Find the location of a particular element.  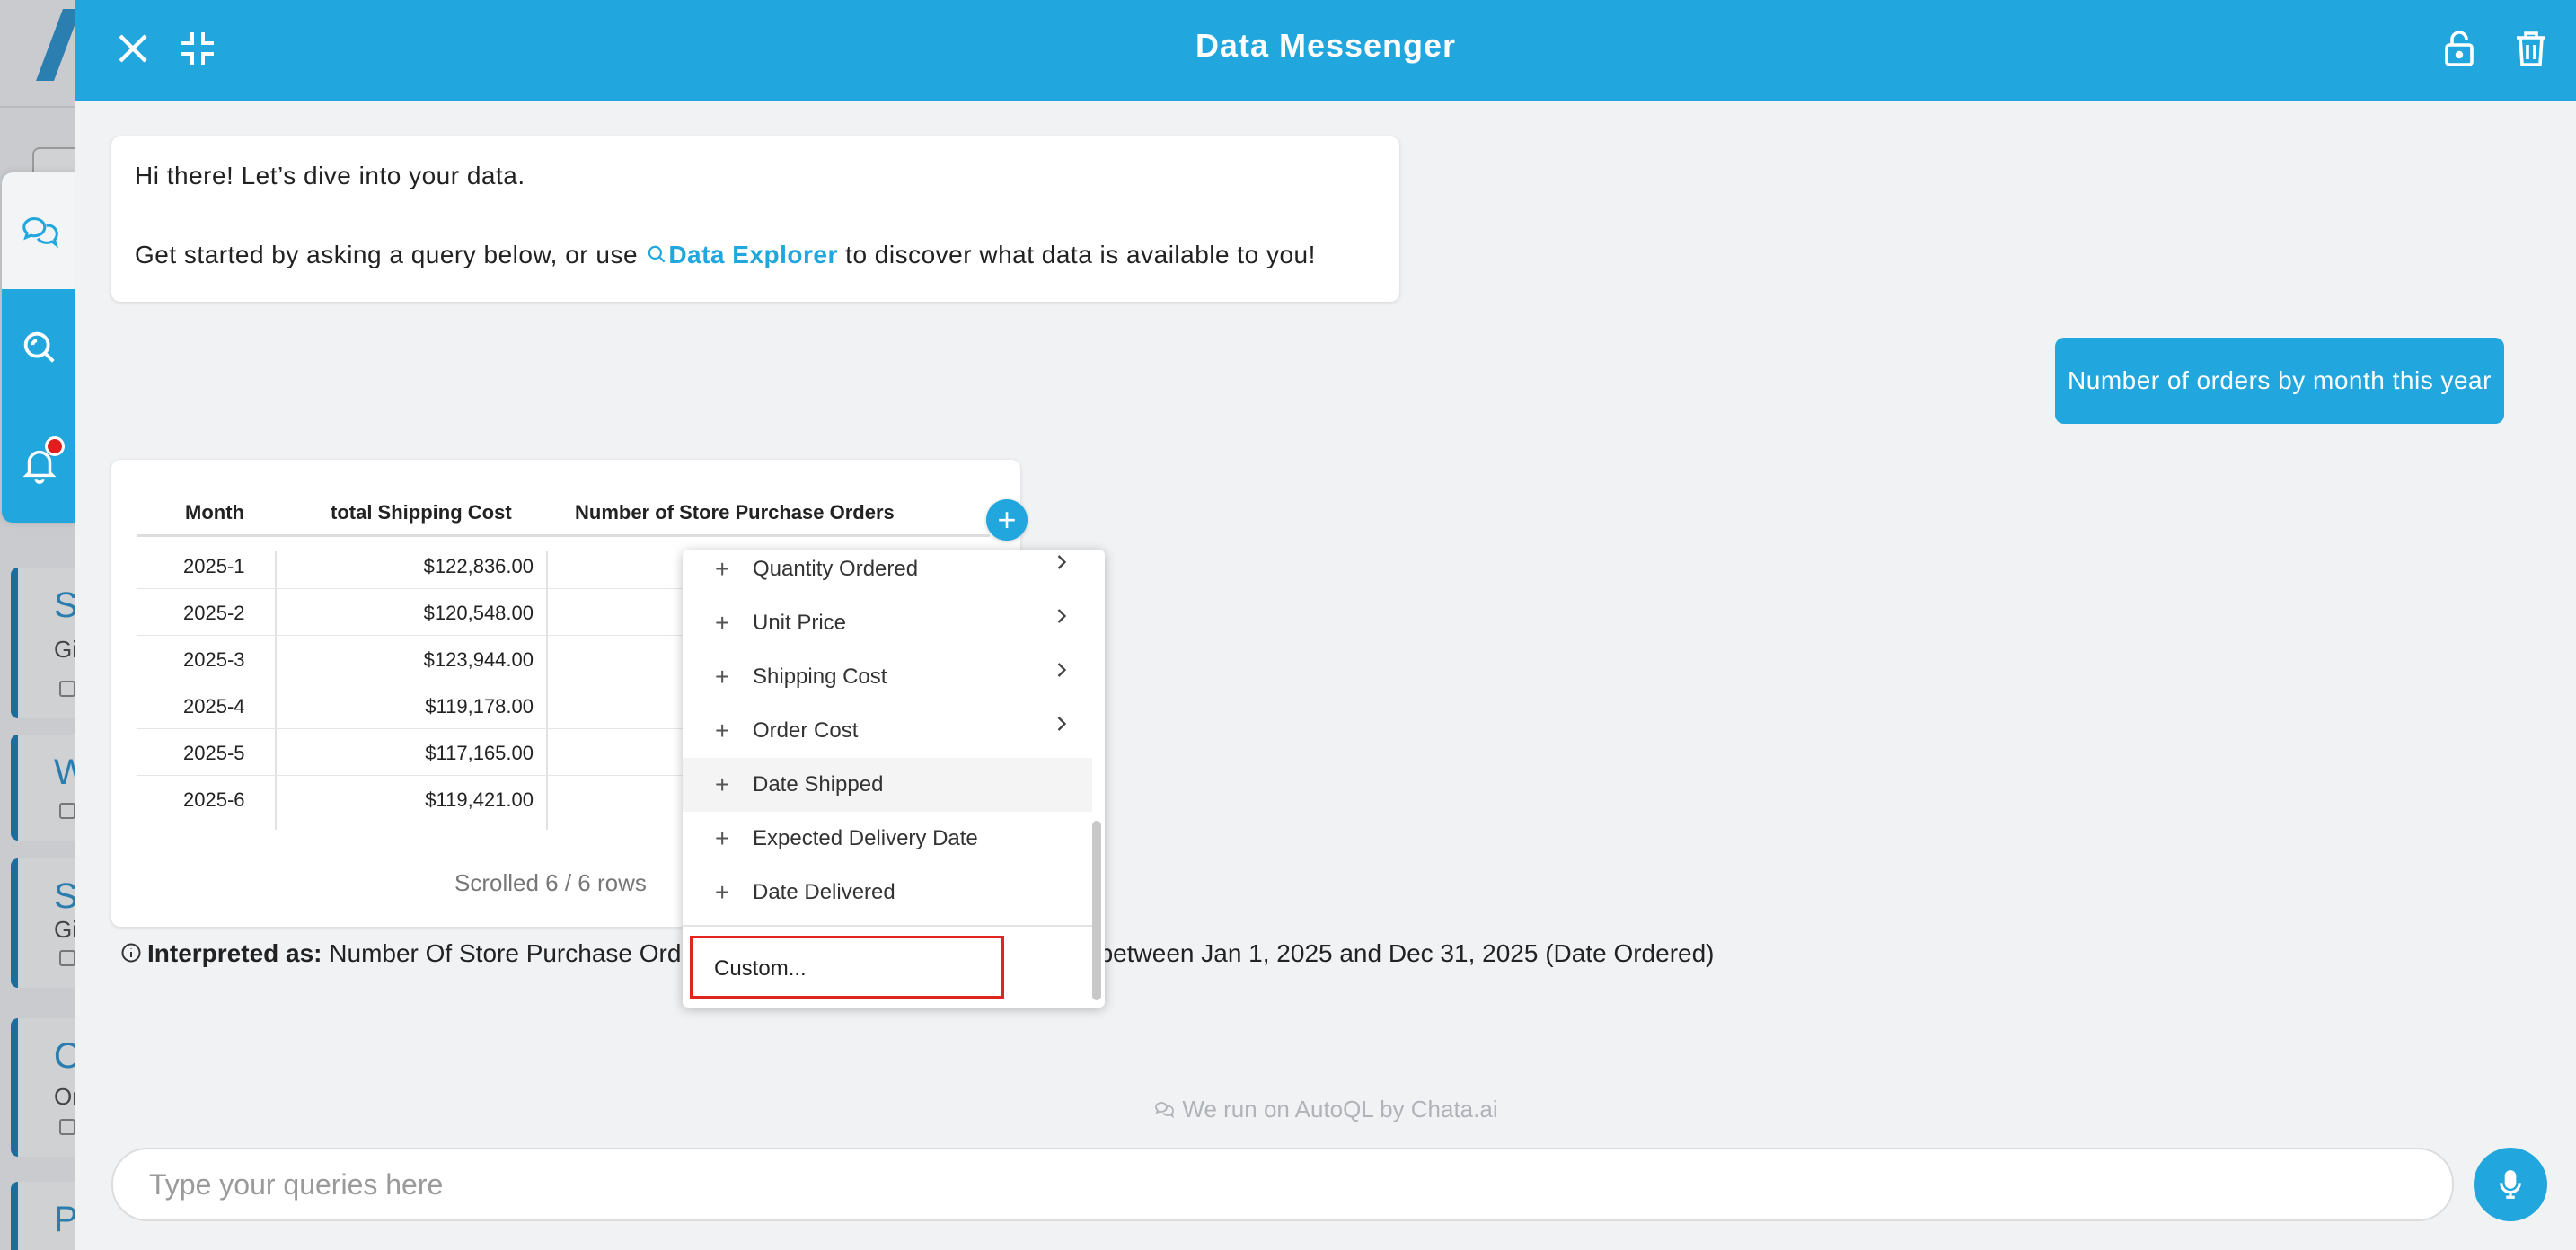

lock-icon is located at coordinates (2459, 48).